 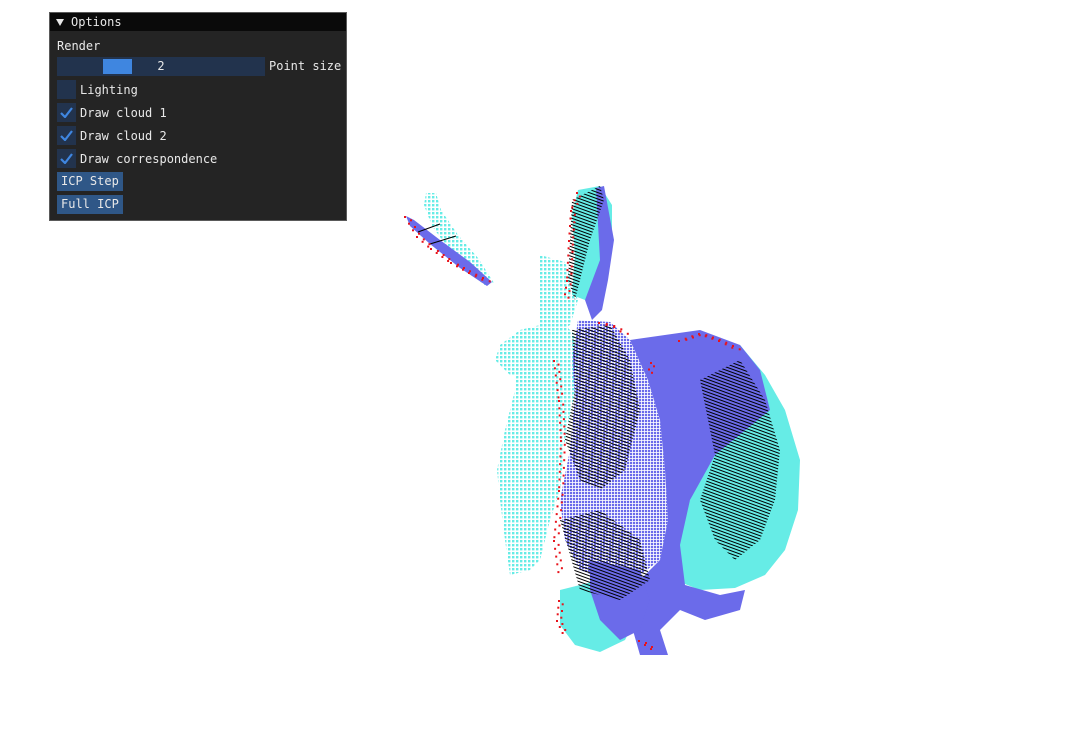 I want to click on draw-cloud-1-checkbox-row: Draw cloud 1, so click(x=112, y=112).